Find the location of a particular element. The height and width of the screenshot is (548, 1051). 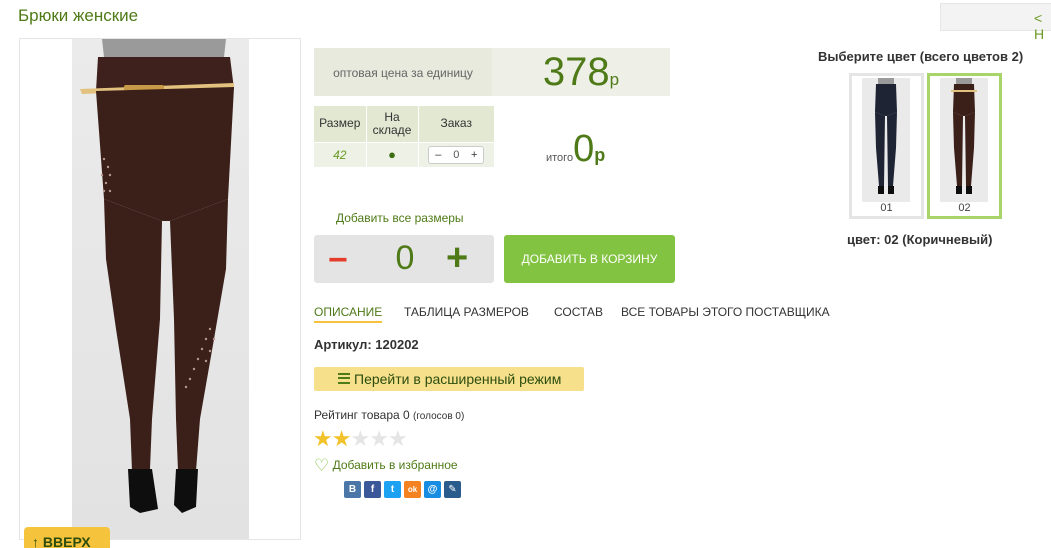

size-table-header: Размер На складе Заказ is located at coordinates (404, 124).